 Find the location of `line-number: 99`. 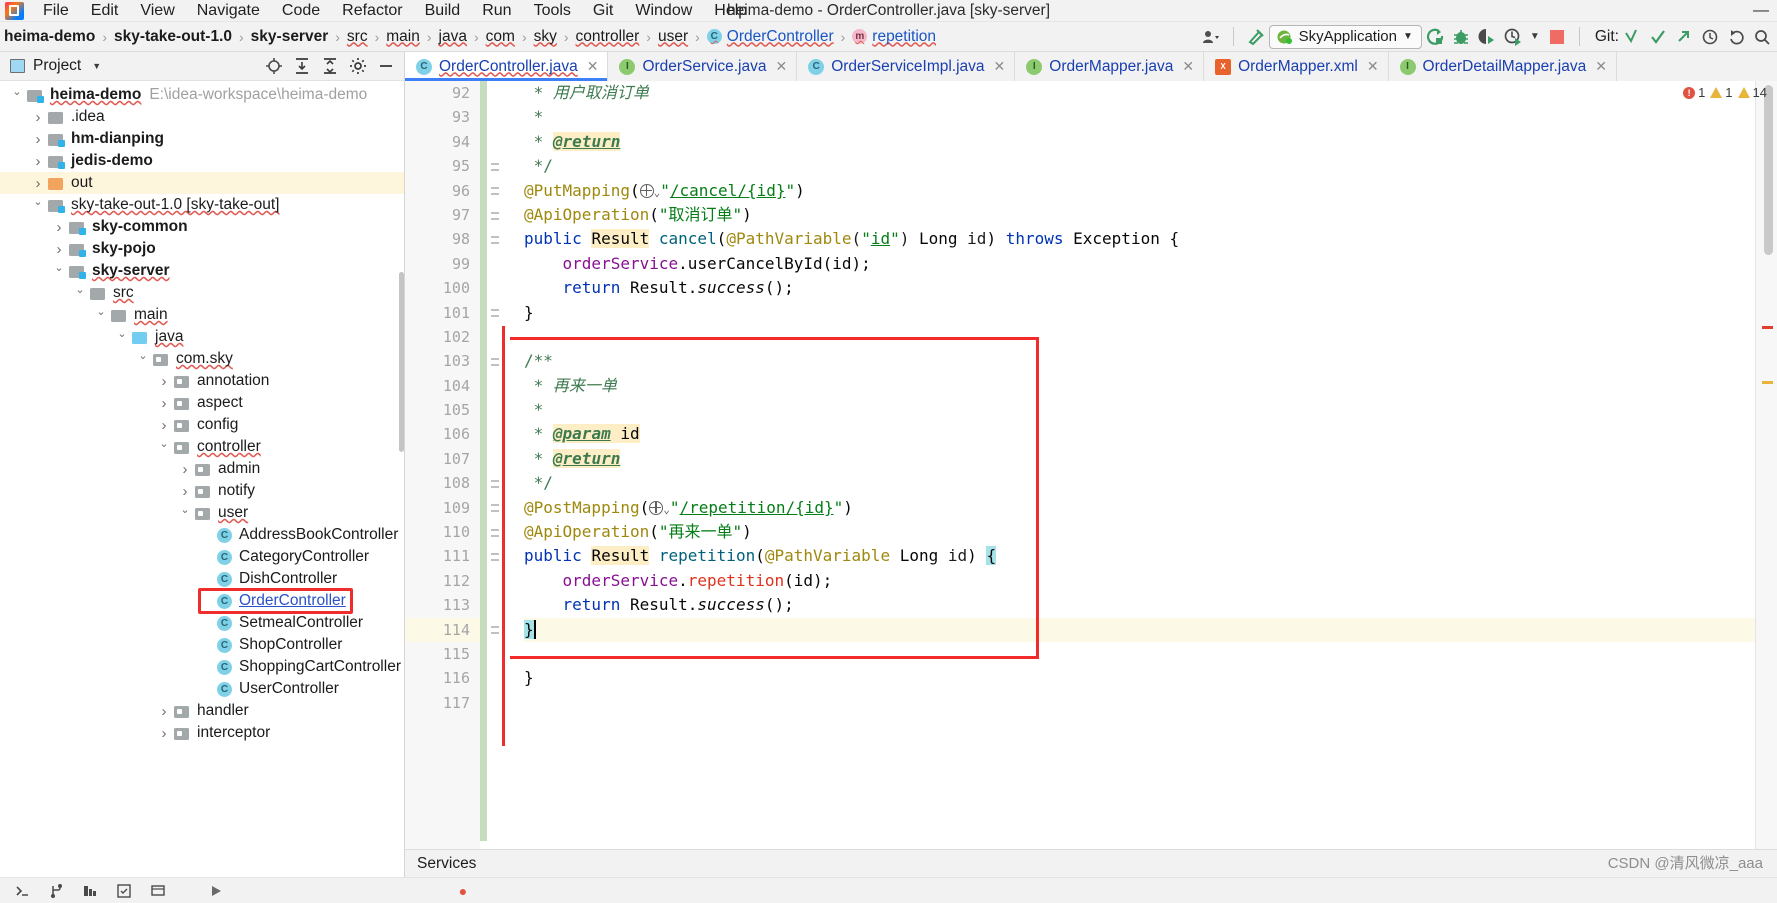

line-number: 99 is located at coordinates (442, 264).